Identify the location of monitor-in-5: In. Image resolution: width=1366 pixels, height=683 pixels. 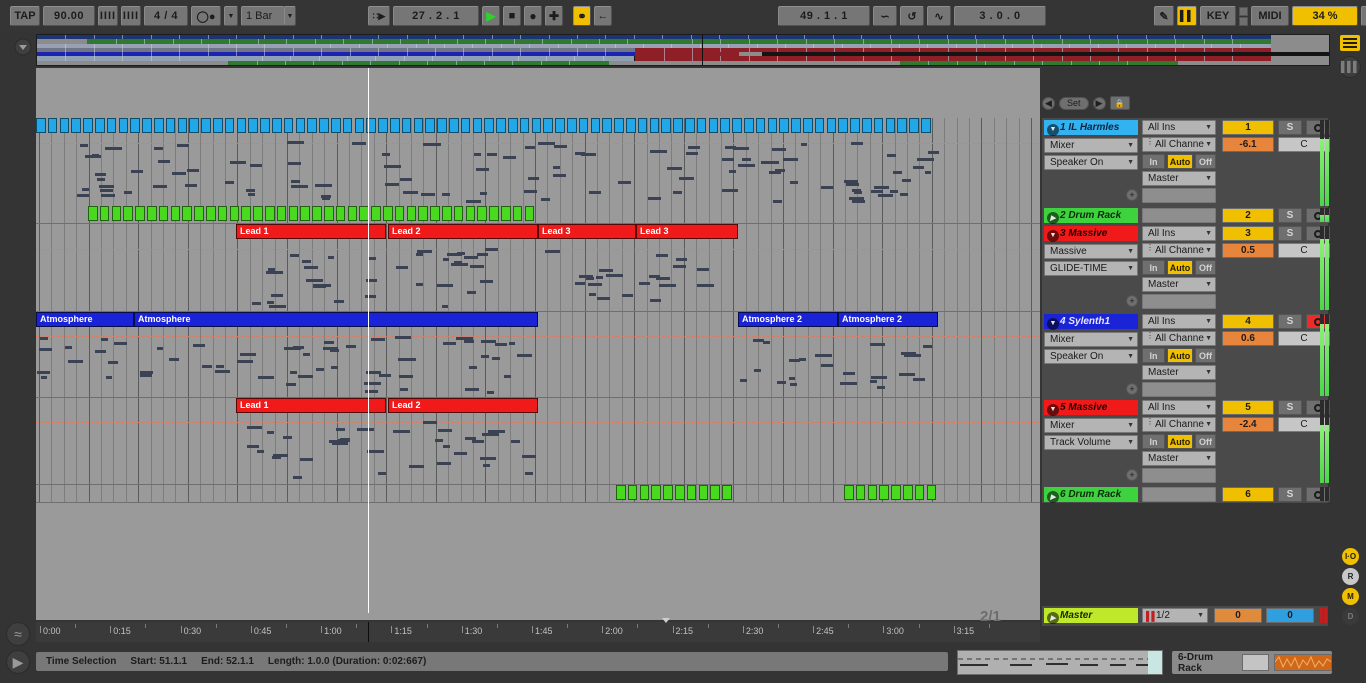
(1153, 441).